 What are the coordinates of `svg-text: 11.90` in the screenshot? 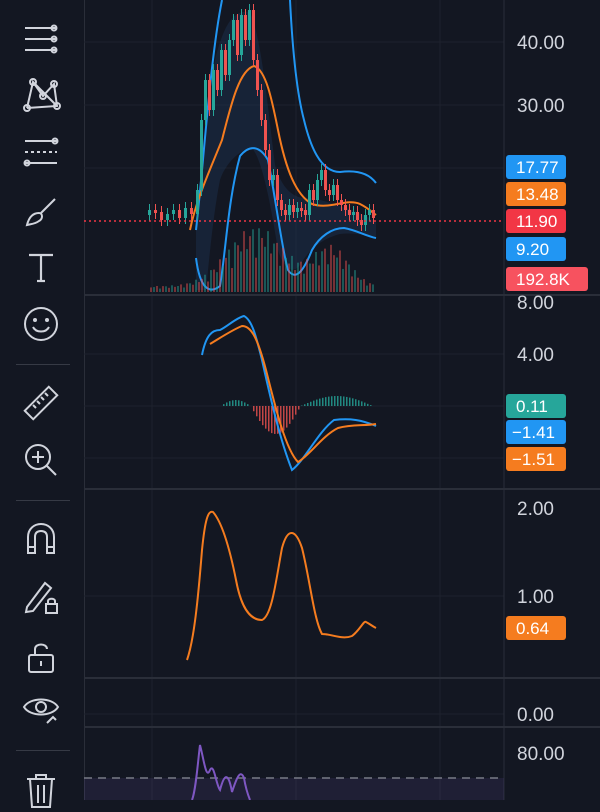 It's located at (536, 221).